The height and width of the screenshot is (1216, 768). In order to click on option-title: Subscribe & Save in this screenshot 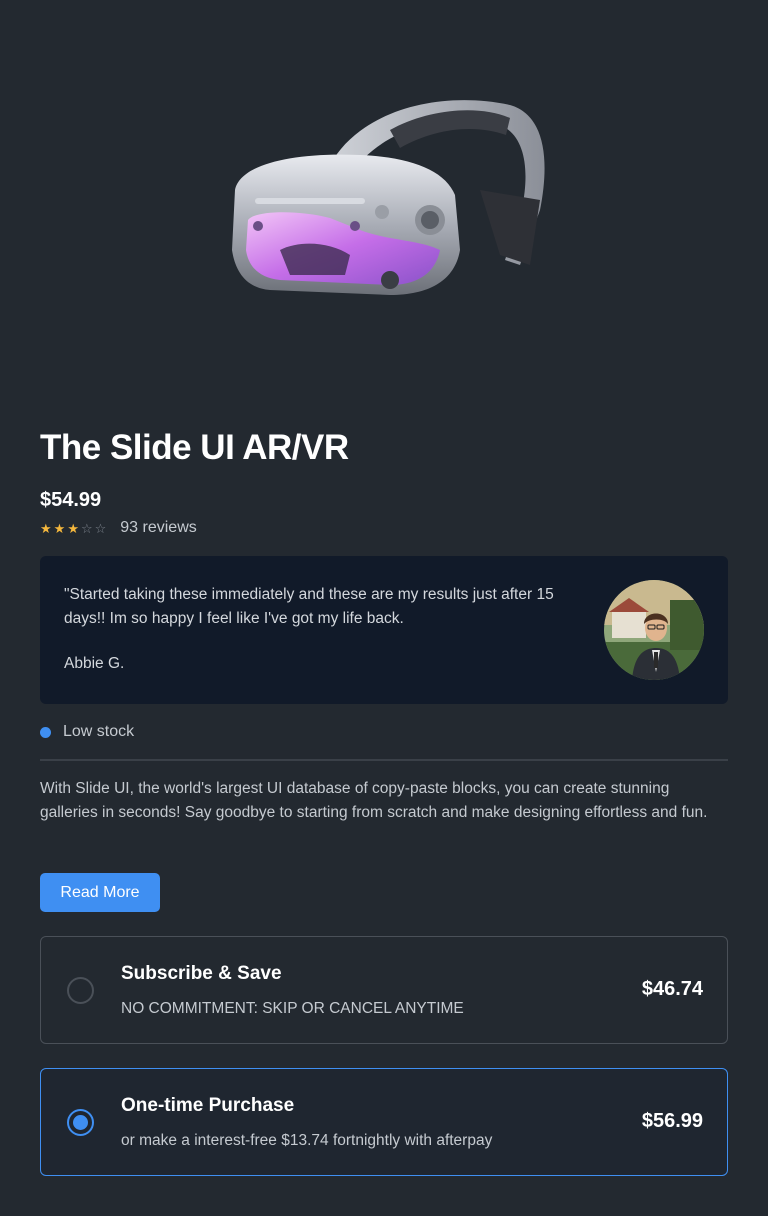, I will do `click(201, 973)`.